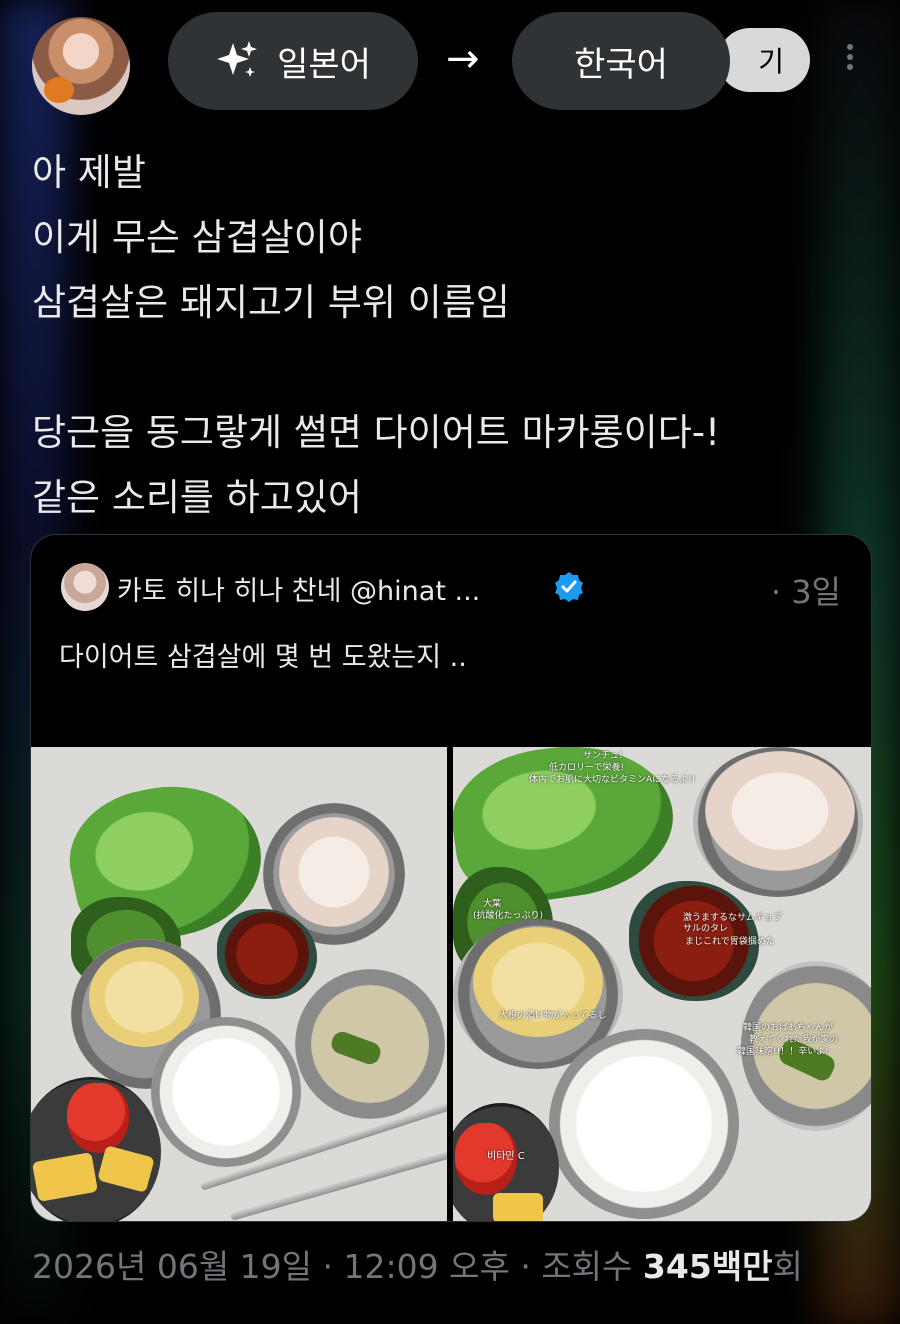 The height and width of the screenshot is (1324, 900). I want to click on annotation-lettuce-note2: 体内でお肌に大切なビタミンAになるよ!!, so click(612, 780).